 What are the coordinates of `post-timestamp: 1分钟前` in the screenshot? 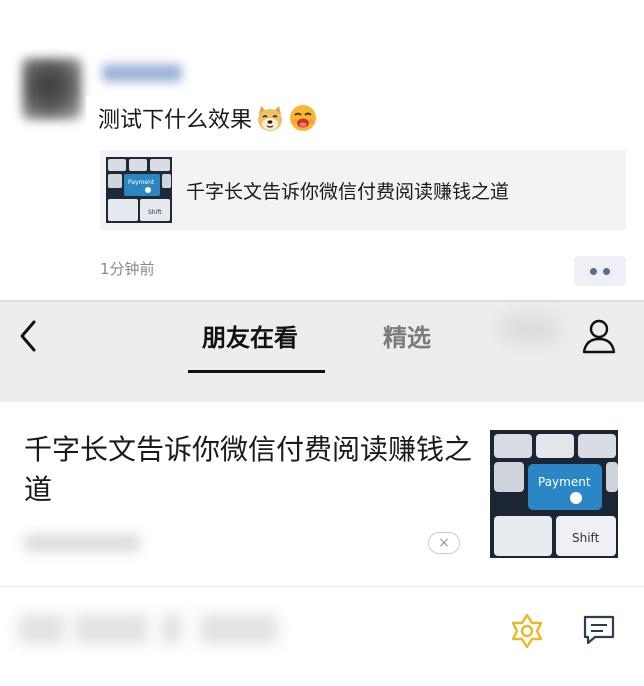 It's located at (127, 269).